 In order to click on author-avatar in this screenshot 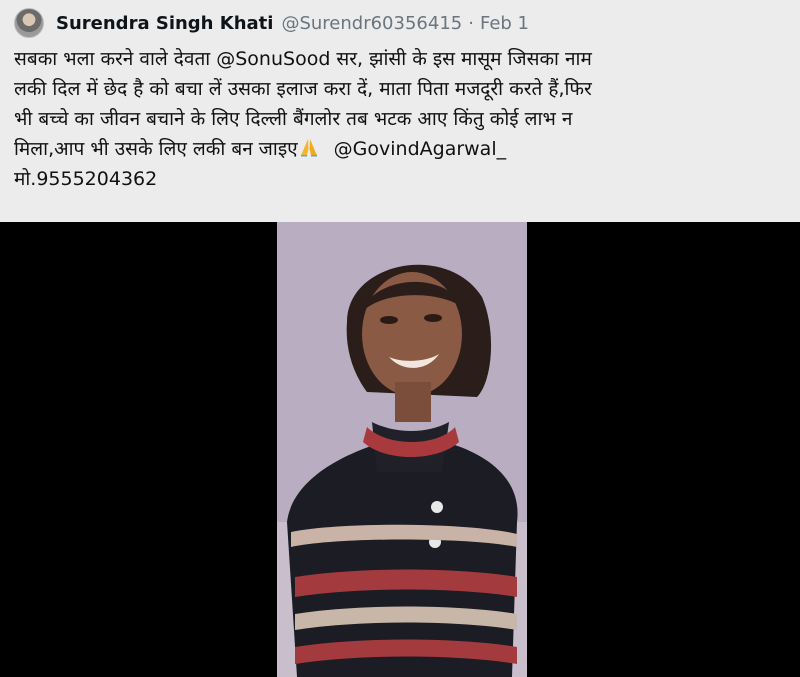, I will do `click(29, 23)`.